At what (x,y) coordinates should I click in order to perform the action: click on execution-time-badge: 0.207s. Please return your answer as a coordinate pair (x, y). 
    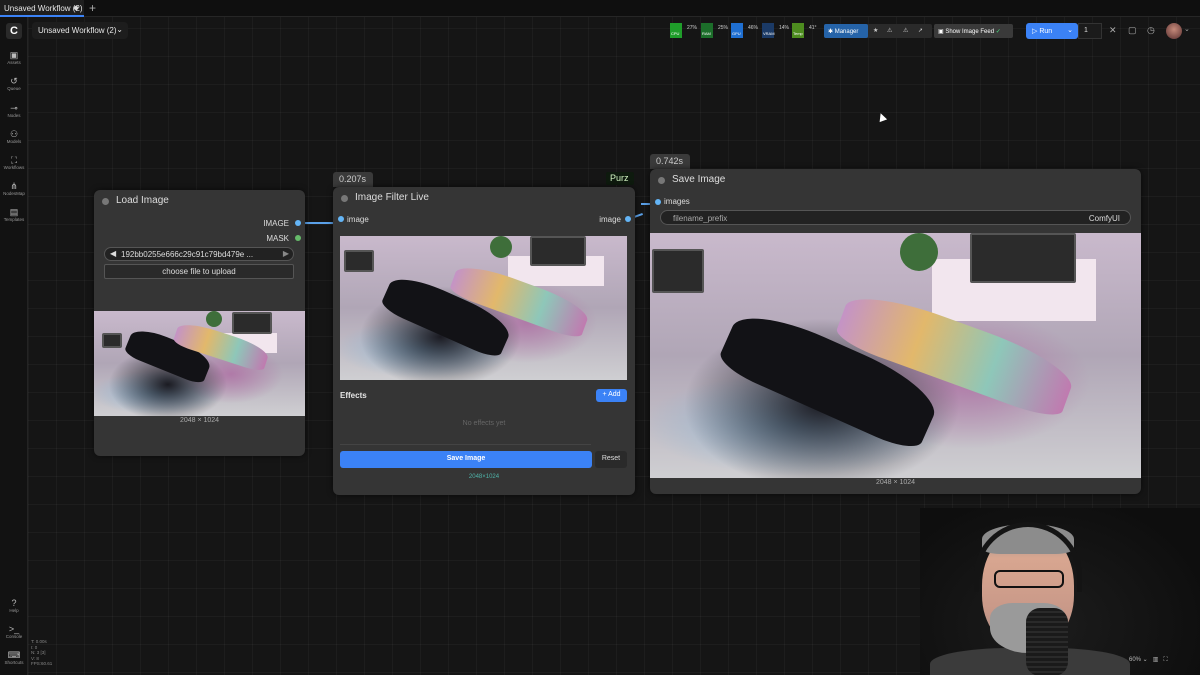
    Looking at the image, I should click on (353, 179).